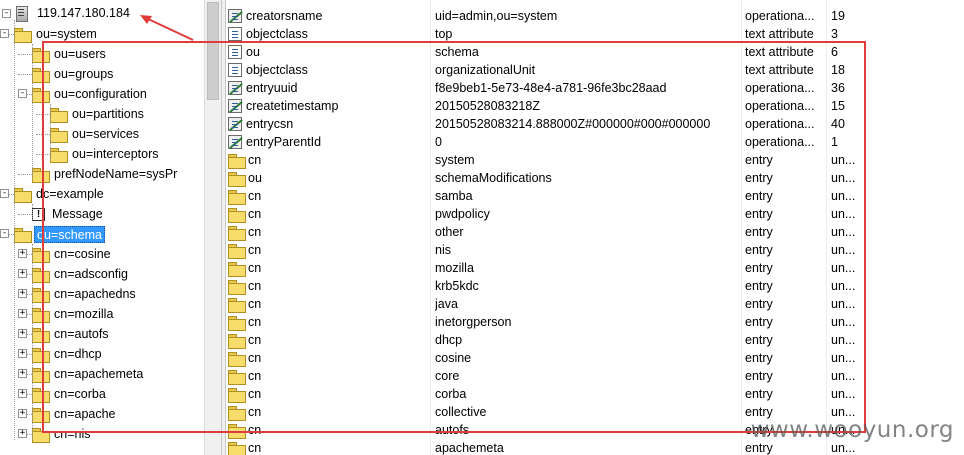  I want to click on tree-node-label: cn=apachedns, so click(95, 294).